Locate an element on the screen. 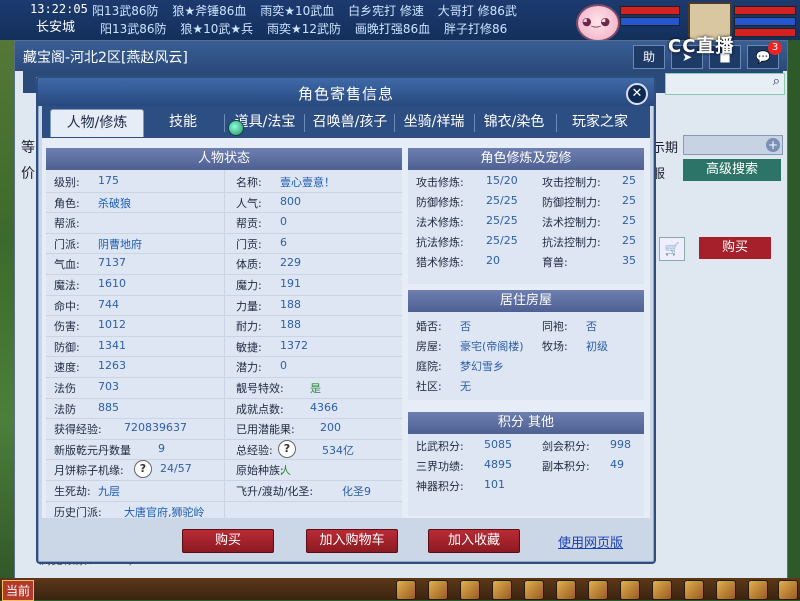  player-sp-bar is located at coordinates (765, 32).